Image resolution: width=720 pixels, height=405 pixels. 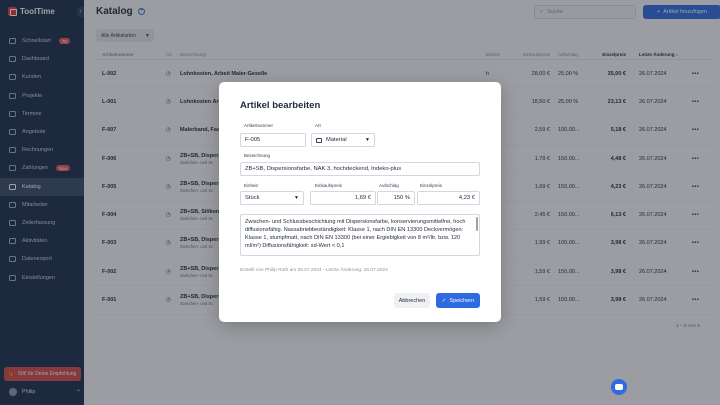 What do you see at coordinates (619, 387) in the screenshot?
I see `chat-support-button` at bounding box center [619, 387].